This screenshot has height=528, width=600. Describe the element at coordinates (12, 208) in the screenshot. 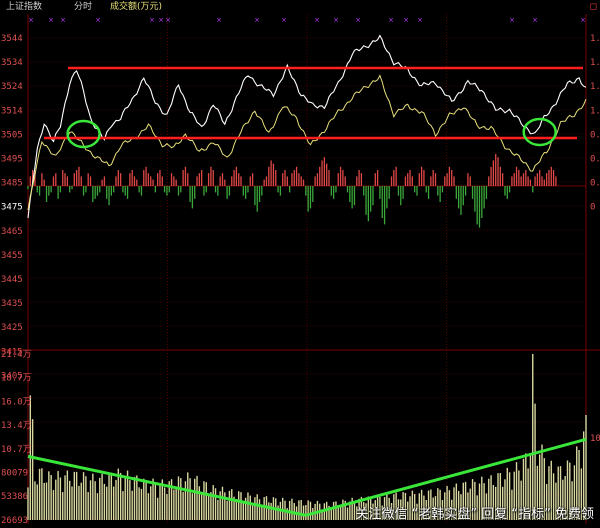

I see `y-tick-label: 3475` at that location.